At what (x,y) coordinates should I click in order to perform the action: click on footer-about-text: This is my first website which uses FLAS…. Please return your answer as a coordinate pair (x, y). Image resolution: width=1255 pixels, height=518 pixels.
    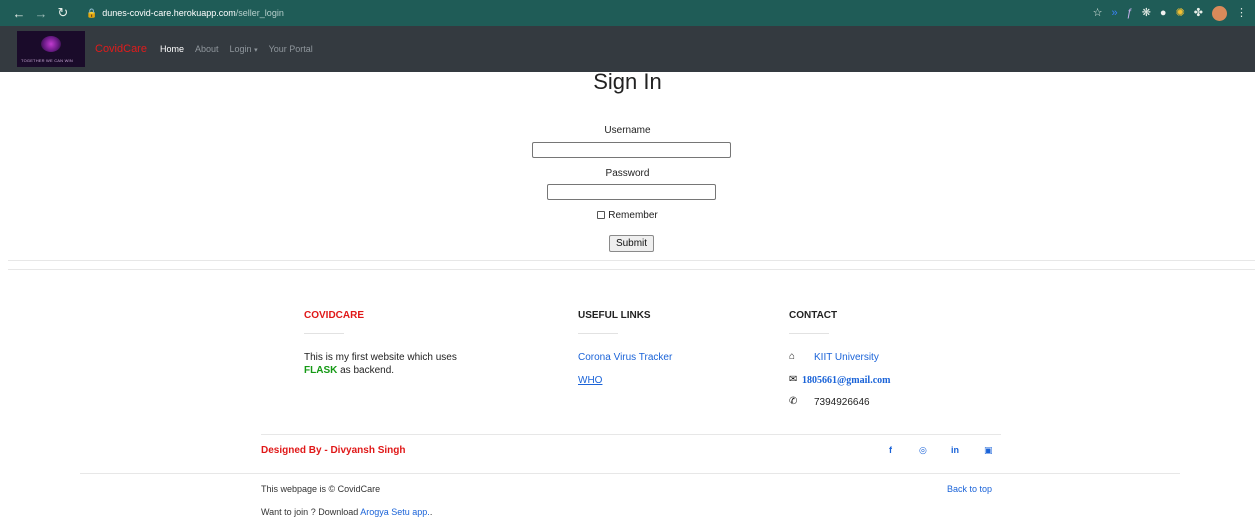
    Looking at the image, I should click on (404, 364).